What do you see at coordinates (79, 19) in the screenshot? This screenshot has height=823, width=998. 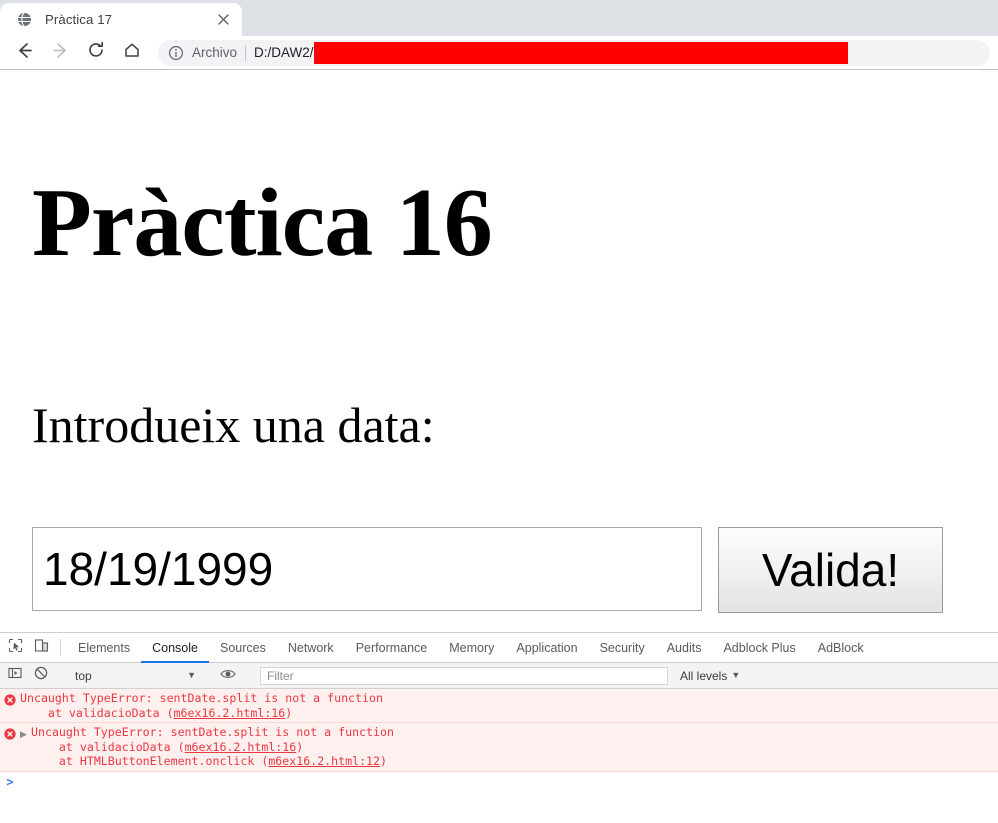 I see `tab-title: Pràctica 17` at bounding box center [79, 19].